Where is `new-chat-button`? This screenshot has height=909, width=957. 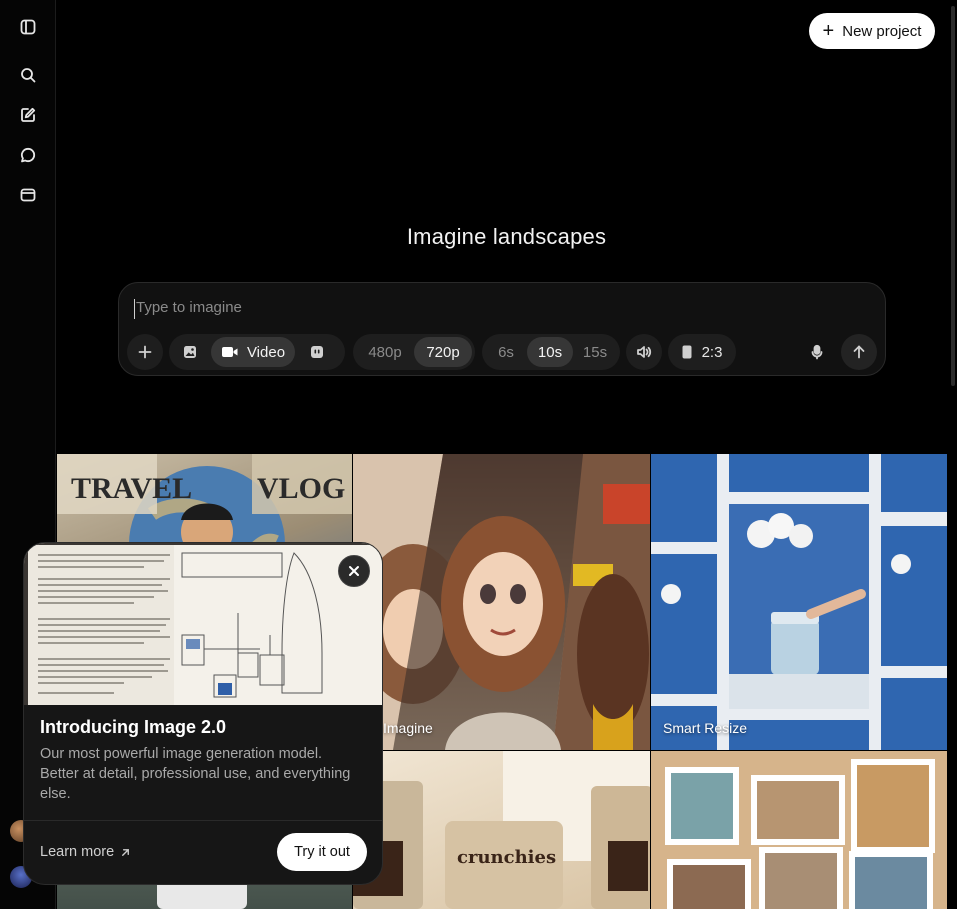
new-chat-button is located at coordinates (28, 115).